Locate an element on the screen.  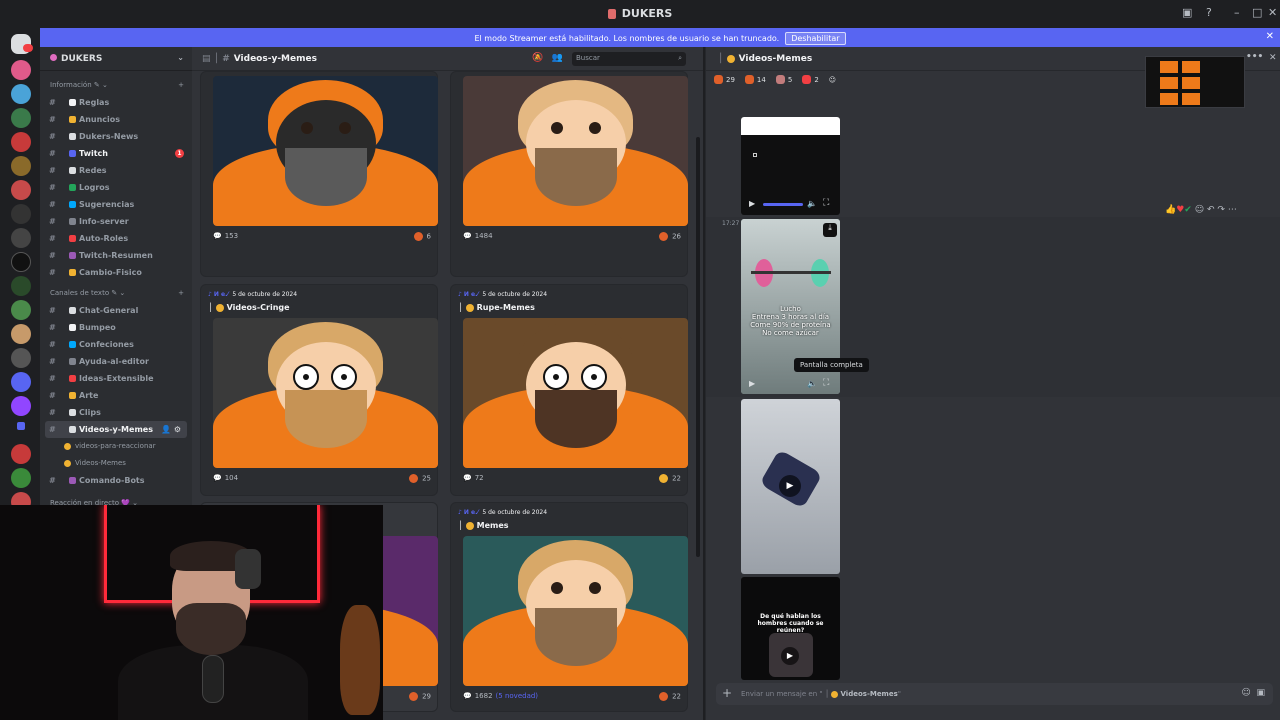
sidebar-channel-anuncios: # Anuncios is located at coordinates (116, 119).